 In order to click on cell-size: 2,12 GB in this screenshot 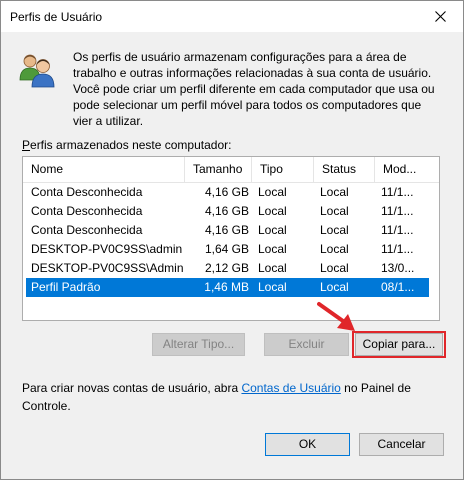, I will do `click(226, 268)`.